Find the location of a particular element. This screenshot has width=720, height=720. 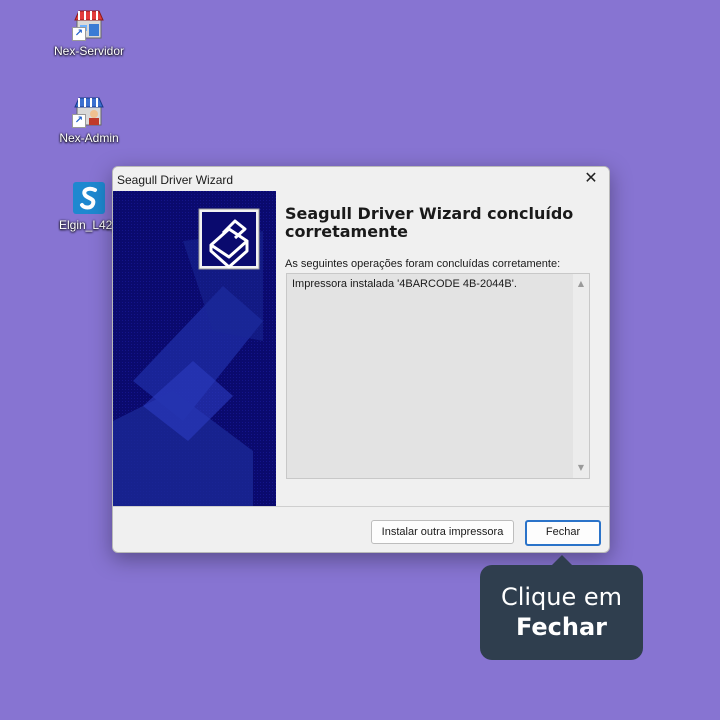

tooltip-line-1: Clique em is located at coordinates (561, 597).